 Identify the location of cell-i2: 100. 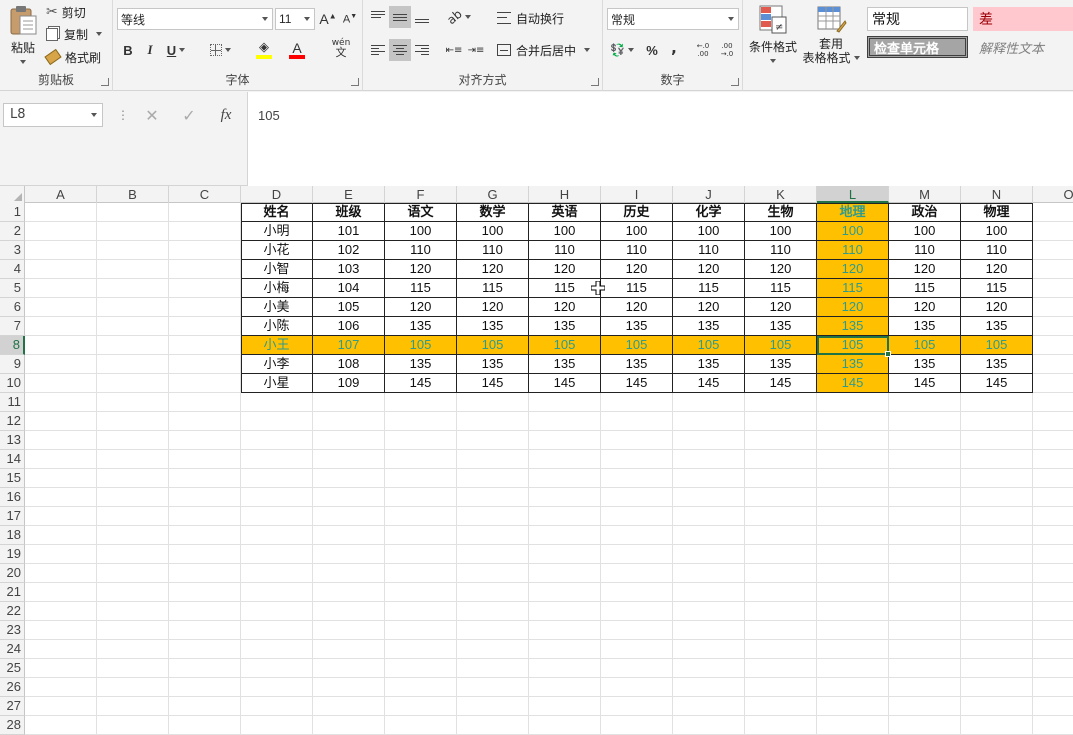
(637, 231).